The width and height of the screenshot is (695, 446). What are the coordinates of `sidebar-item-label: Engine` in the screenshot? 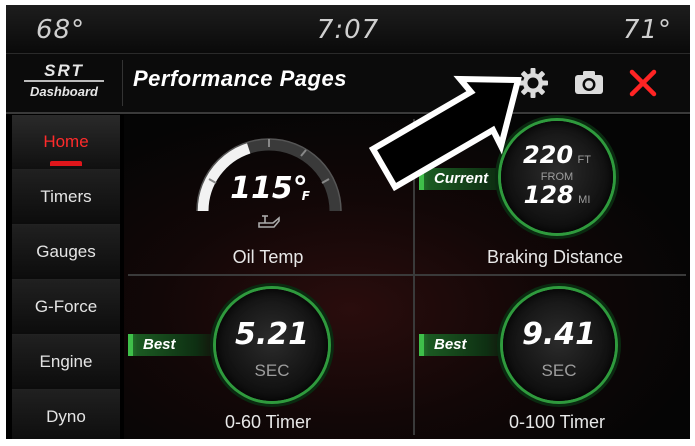 It's located at (66, 361).